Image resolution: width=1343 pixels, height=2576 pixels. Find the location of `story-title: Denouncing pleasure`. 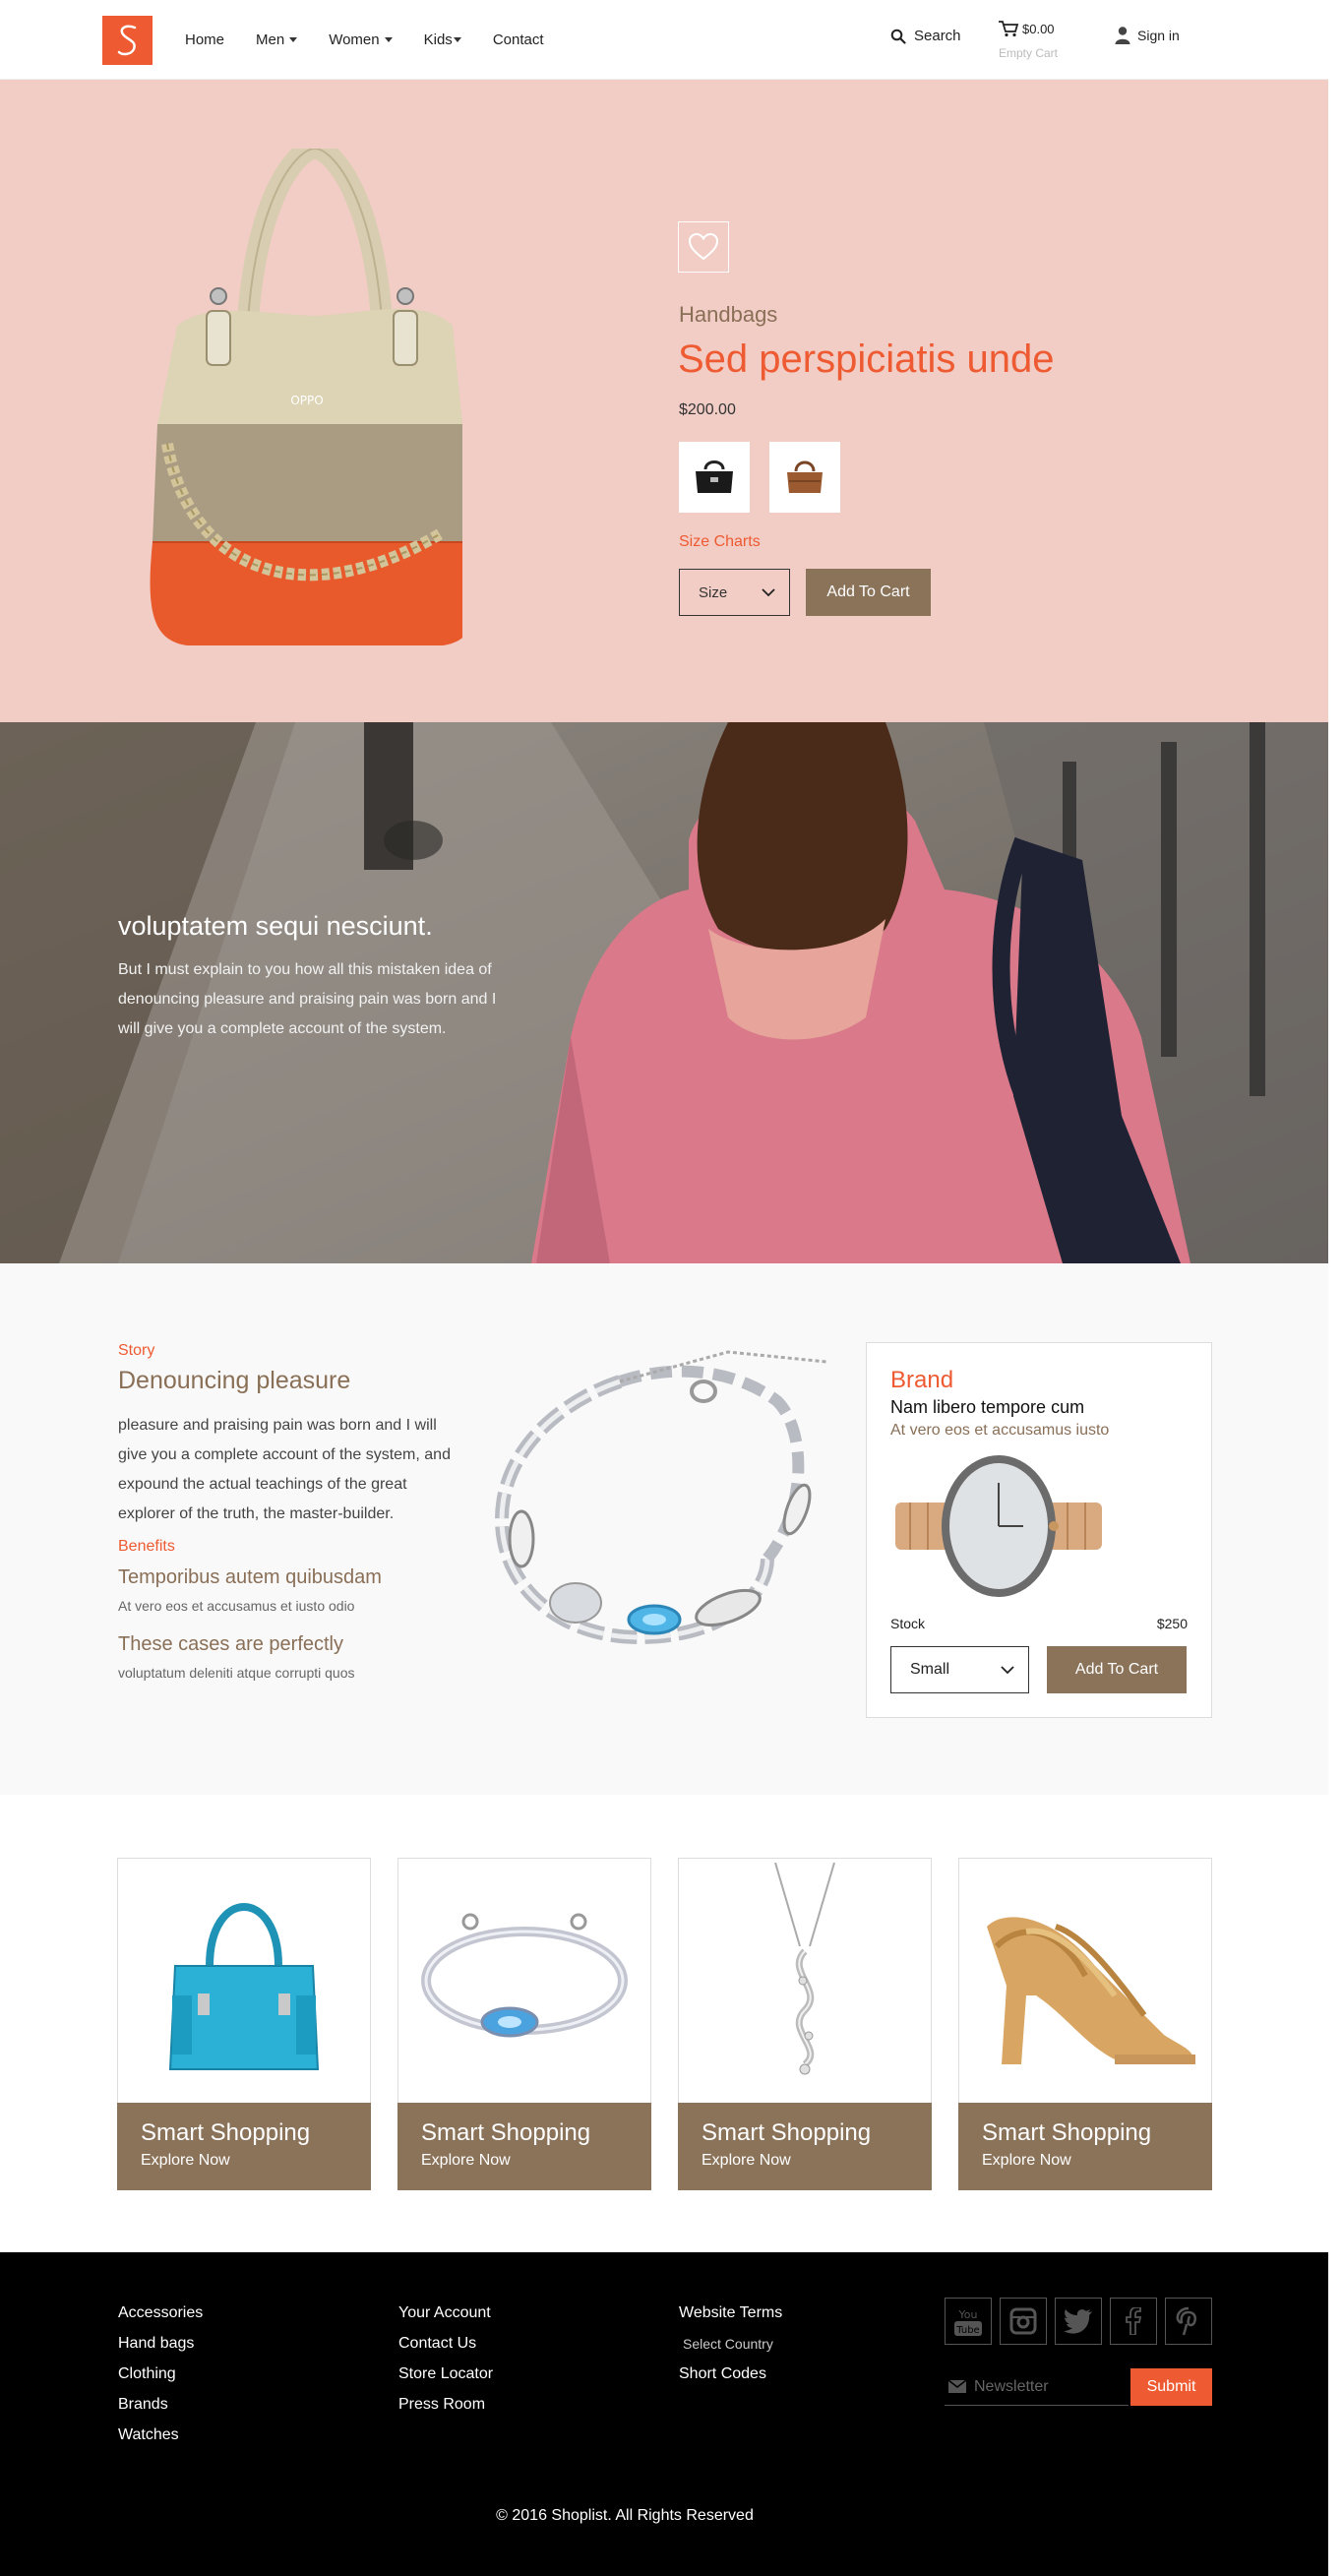

story-title: Denouncing pleasure is located at coordinates (234, 1380).